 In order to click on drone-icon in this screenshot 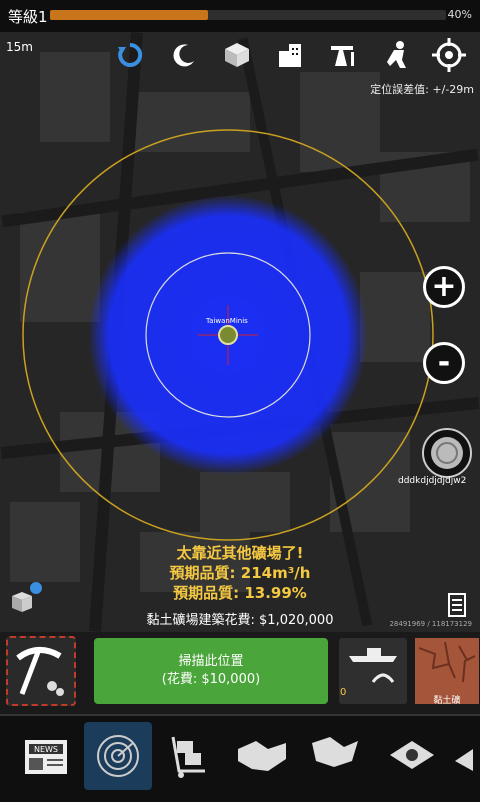, I will do `click(373, 665)`.